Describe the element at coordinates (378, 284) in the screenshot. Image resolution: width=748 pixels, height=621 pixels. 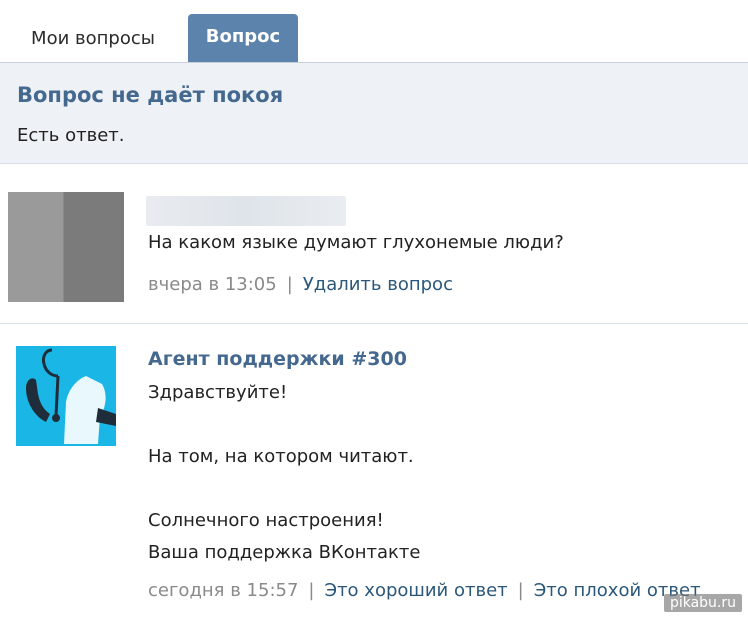
I see `delete-question-link: Удалить вопрос` at that location.